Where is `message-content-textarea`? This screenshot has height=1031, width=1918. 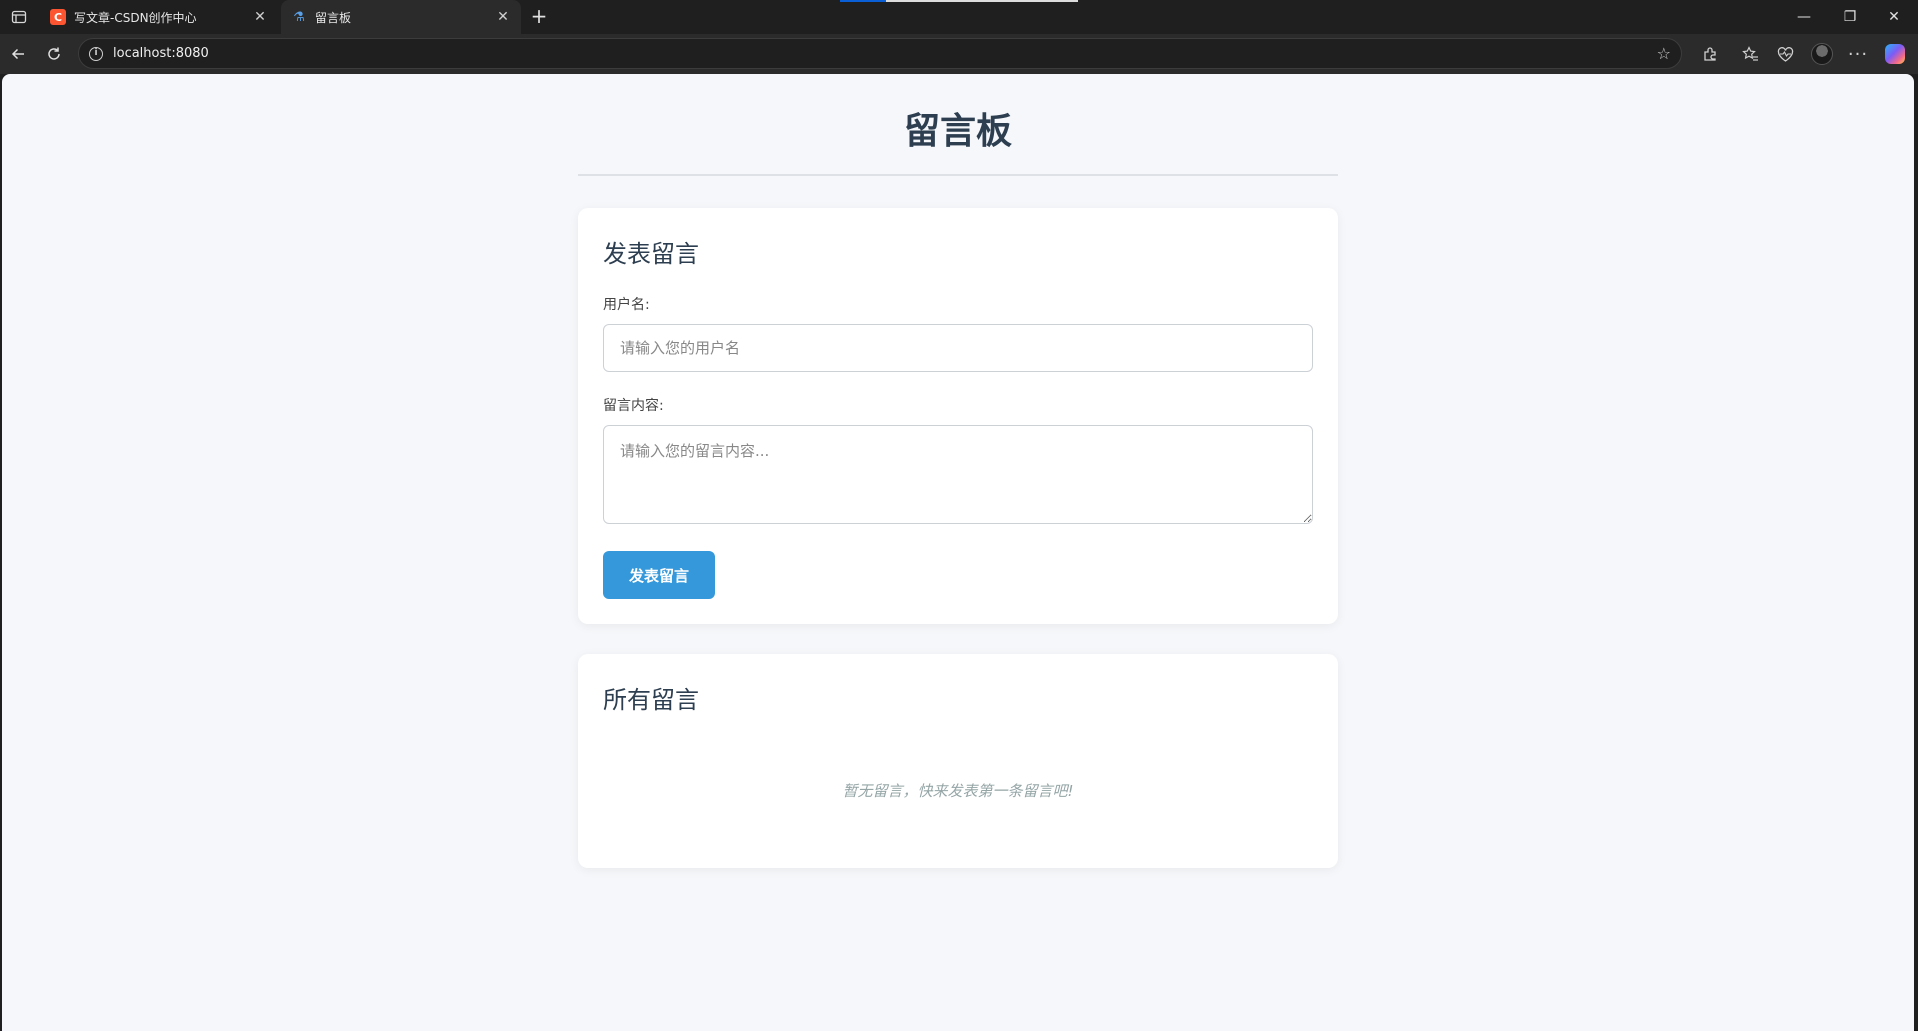 message-content-textarea is located at coordinates (958, 474).